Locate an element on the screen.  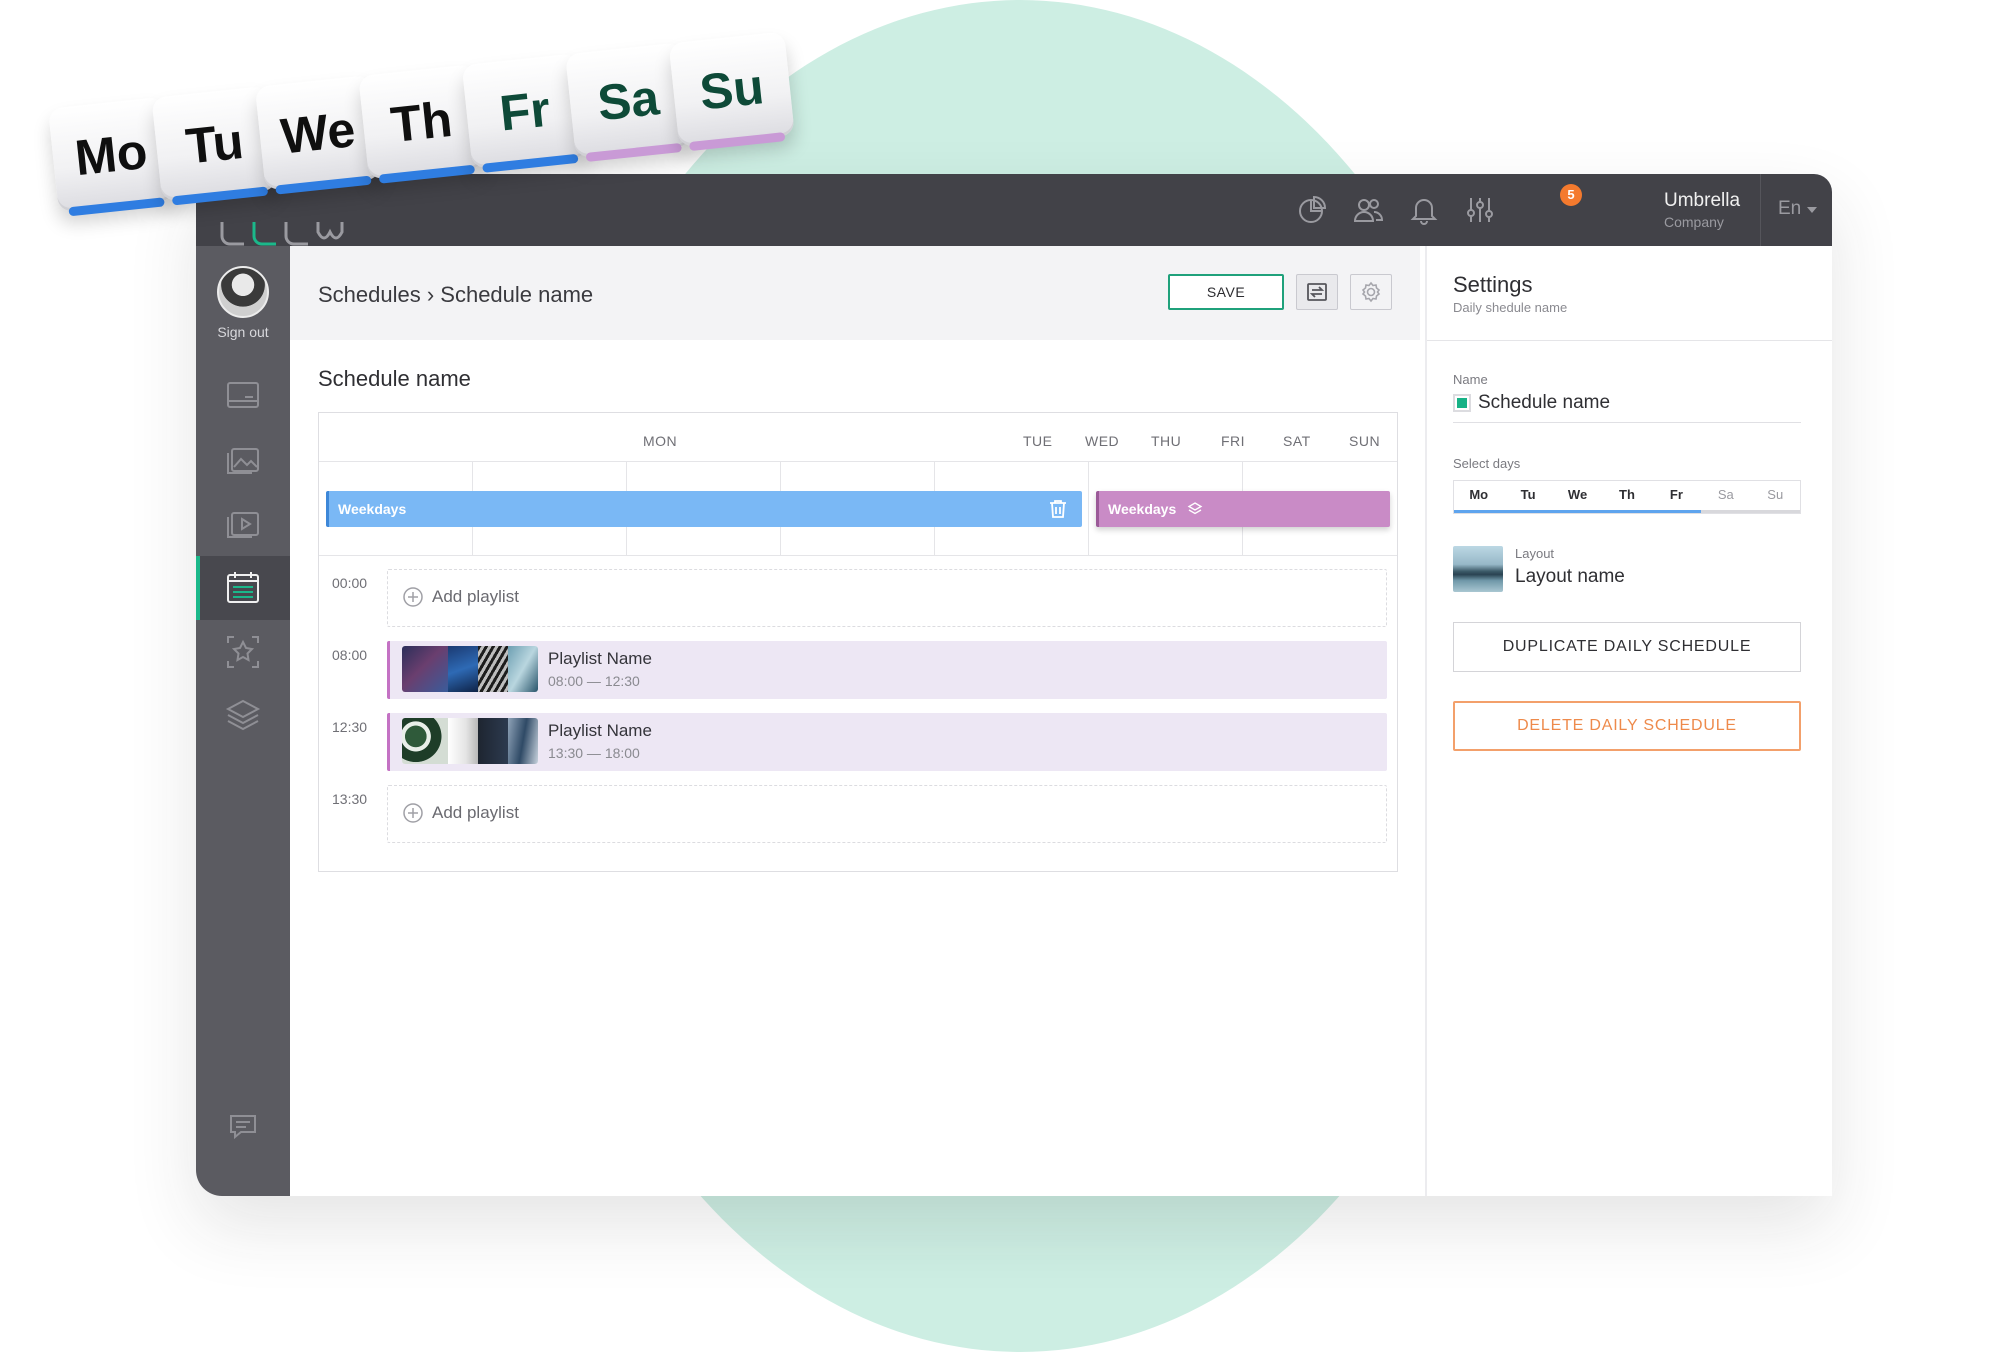
day-toggle-fr: Fr is located at coordinates (1676, 497).